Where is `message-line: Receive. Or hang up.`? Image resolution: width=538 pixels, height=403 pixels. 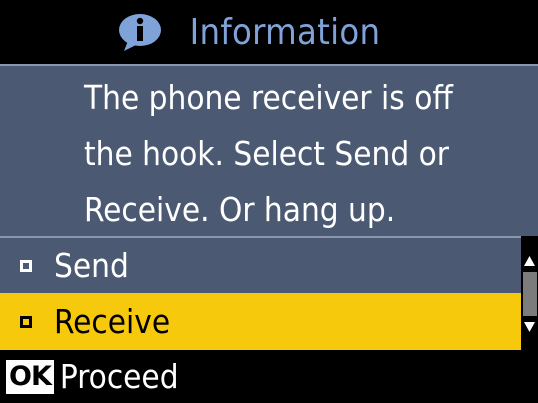 message-line: Receive. Or hang up. is located at coordinates (240, 209).